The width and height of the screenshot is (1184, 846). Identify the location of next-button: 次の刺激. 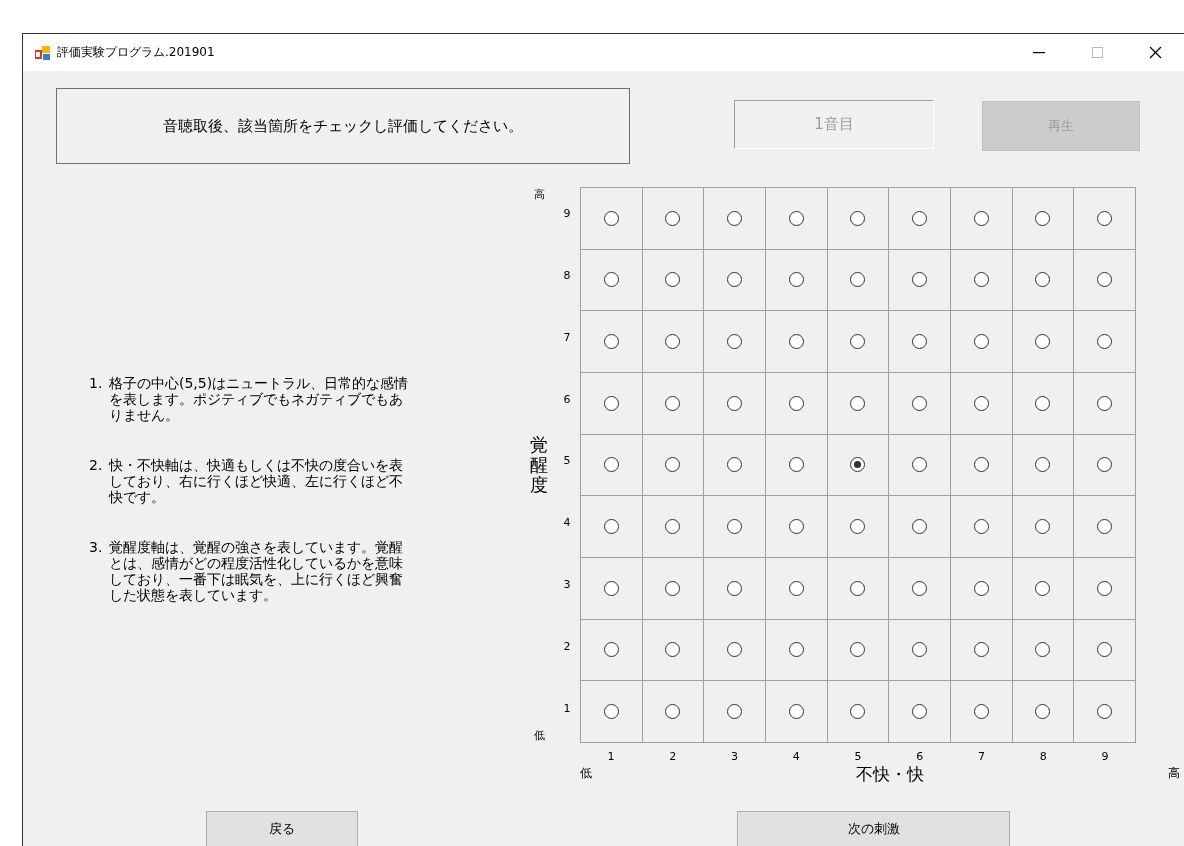
(873, 828).